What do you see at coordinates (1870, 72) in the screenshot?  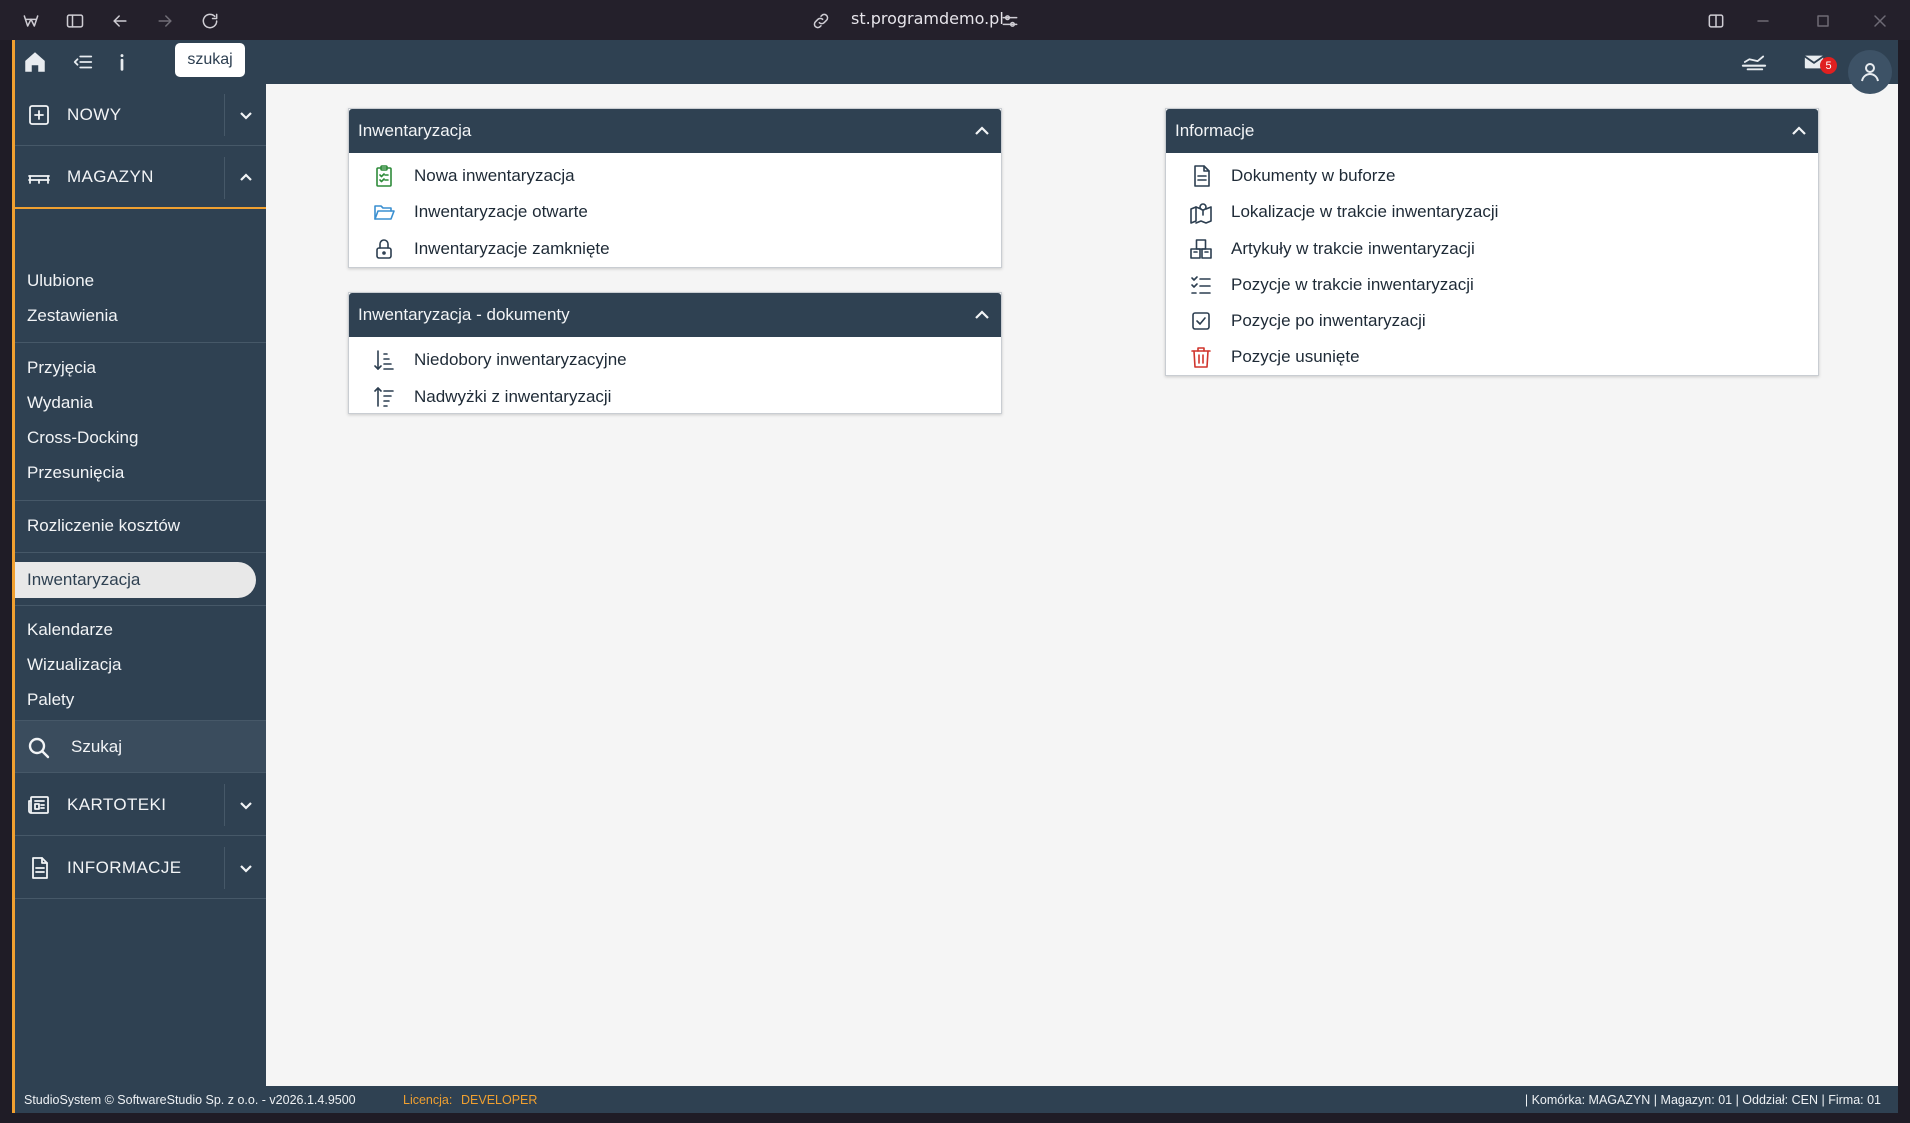 I see `user-avatar` at bounding box center [1870, 72].